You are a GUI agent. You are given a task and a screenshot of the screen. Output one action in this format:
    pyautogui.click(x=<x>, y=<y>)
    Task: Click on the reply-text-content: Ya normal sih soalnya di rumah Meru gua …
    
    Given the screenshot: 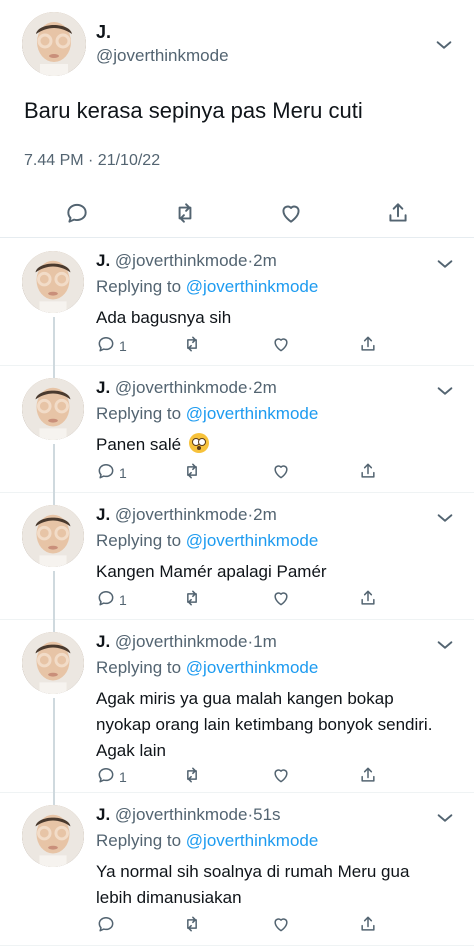 What is the action you would take?
    pyautogui.click(x=253, y=884)
    